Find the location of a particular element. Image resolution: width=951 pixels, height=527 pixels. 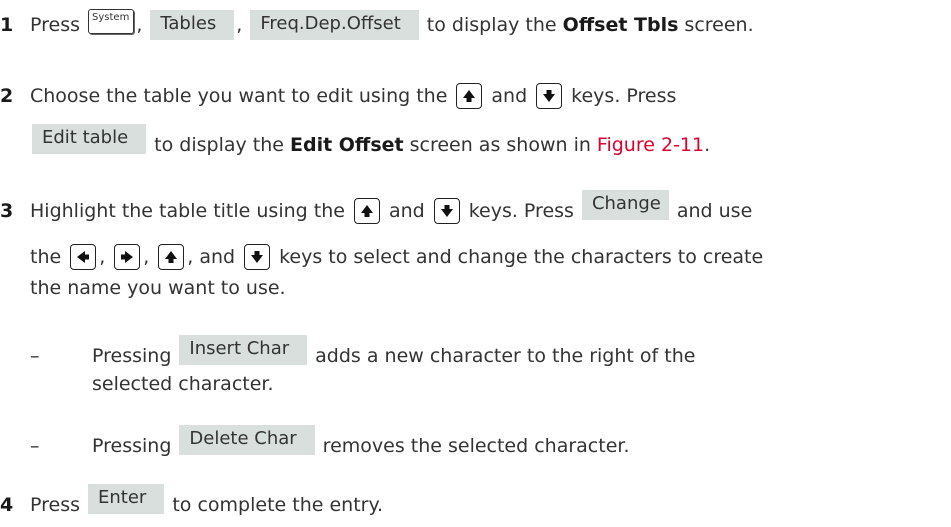

bullet-text: adds a new character to the right of the is located at coordinates (505, 356).